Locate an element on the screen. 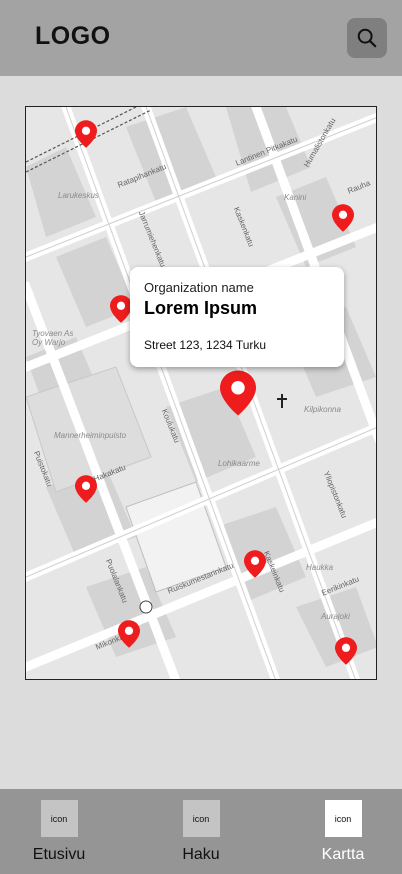 Image resolution: width=402 pixels, height=874 pixels. map-label: Kilpikonna is located at coordinates (322, 409).